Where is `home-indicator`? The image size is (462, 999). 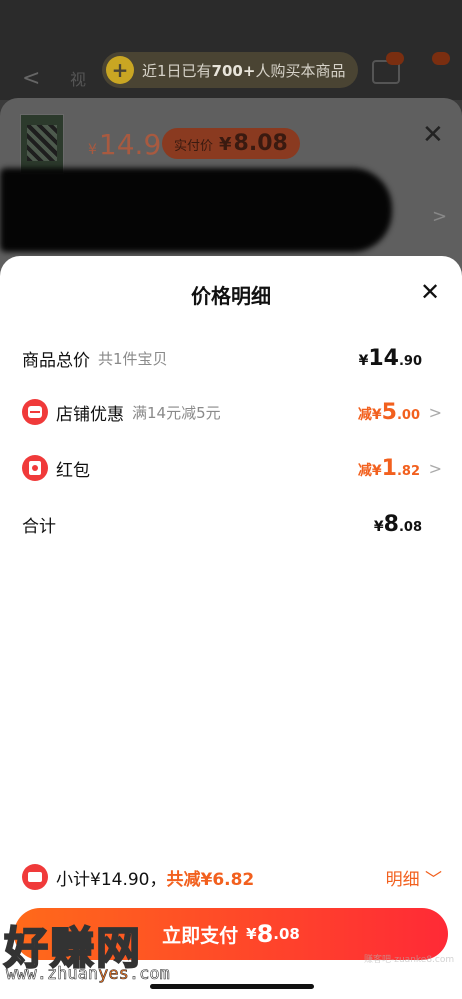 home-indicator is located at coordinates (232, 986).